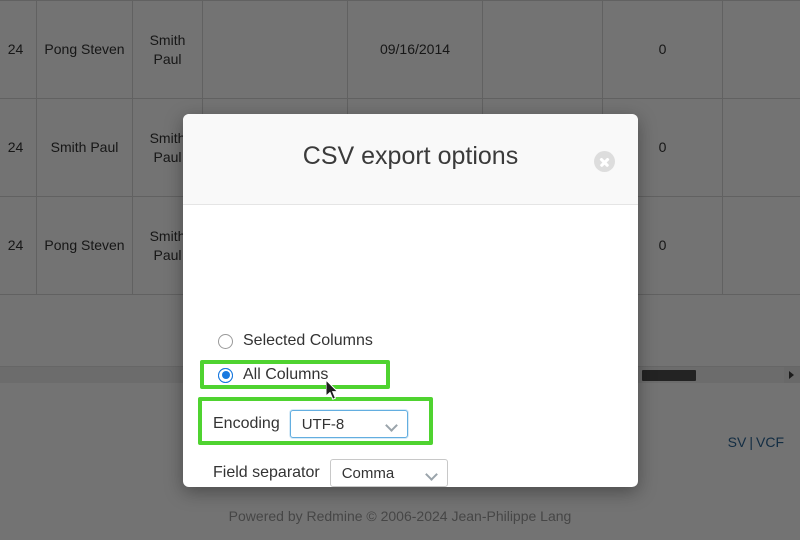 The image size is (800, 540). I want to click on field-separator-row: Field separator Comma, so click(330, 473).